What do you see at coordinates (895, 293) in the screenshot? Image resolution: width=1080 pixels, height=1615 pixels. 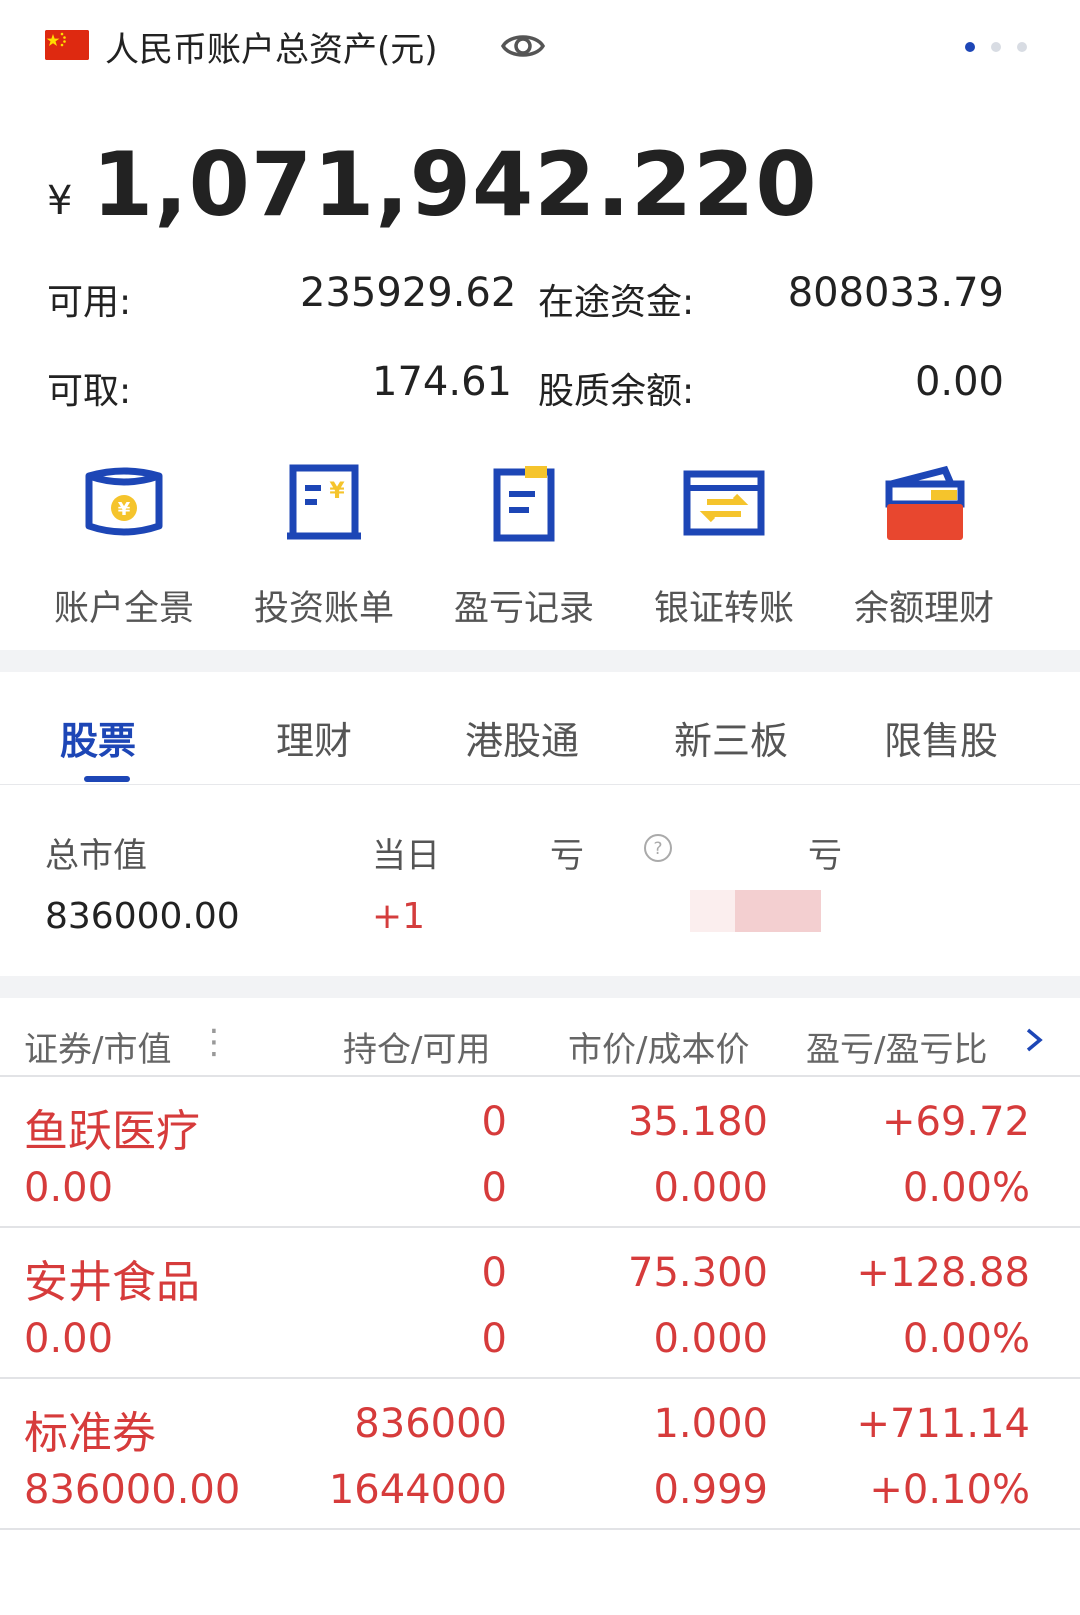 I see `in-transit-value: 808033.79` at bounding box center [895, 293].